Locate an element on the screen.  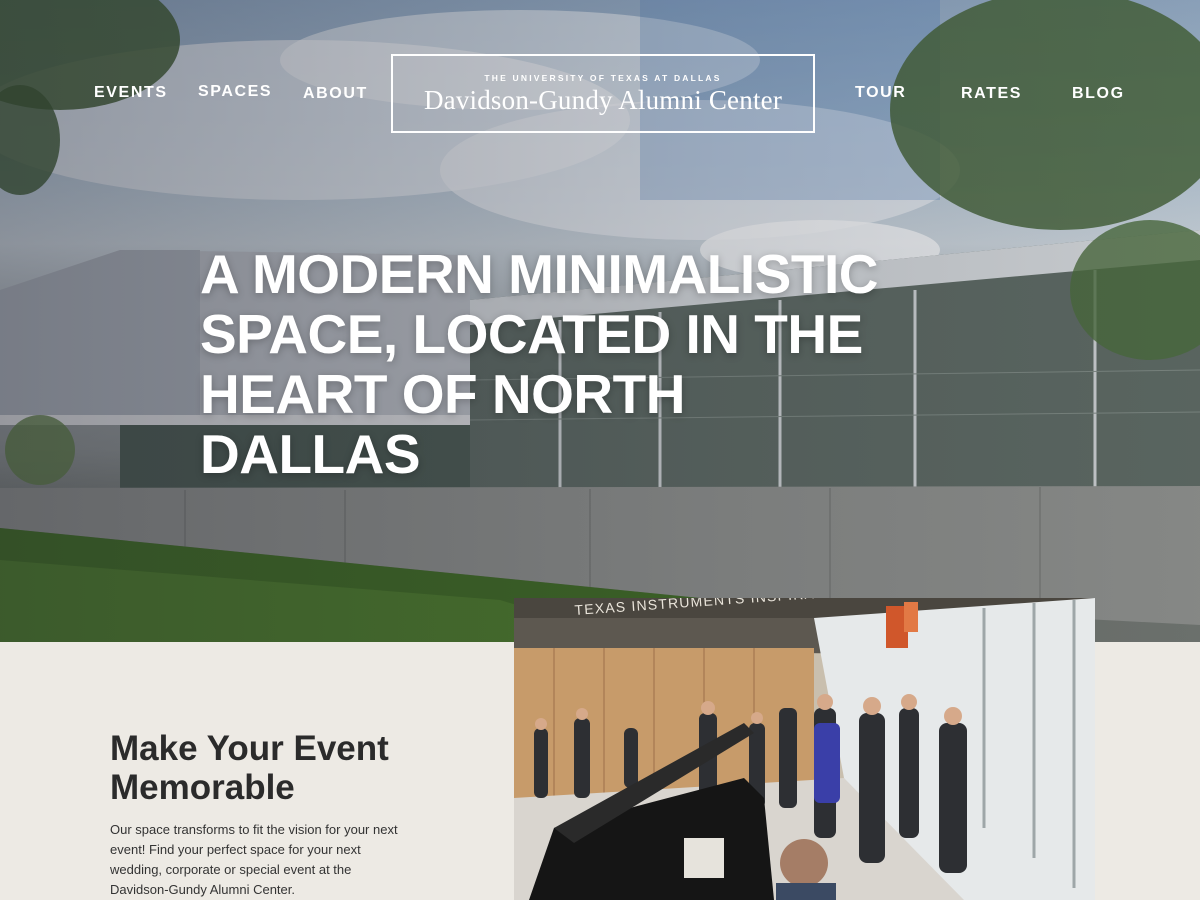
nav-link-blog: BLOG is located at coordinates (1098, 94).